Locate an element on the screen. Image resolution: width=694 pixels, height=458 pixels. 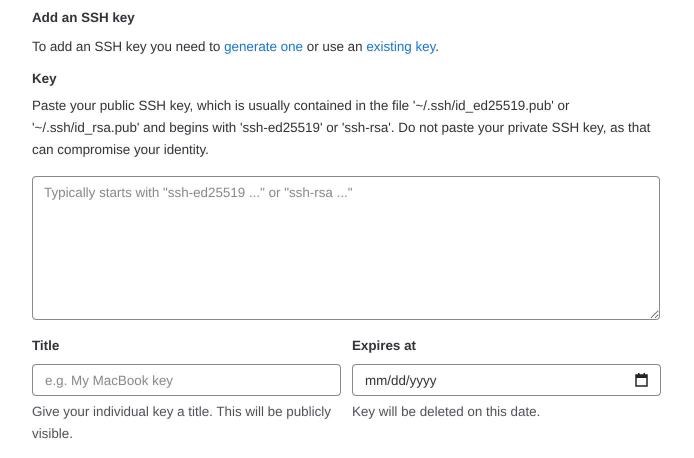
existing-key-link: existing key is located at coordinates (401, 46).